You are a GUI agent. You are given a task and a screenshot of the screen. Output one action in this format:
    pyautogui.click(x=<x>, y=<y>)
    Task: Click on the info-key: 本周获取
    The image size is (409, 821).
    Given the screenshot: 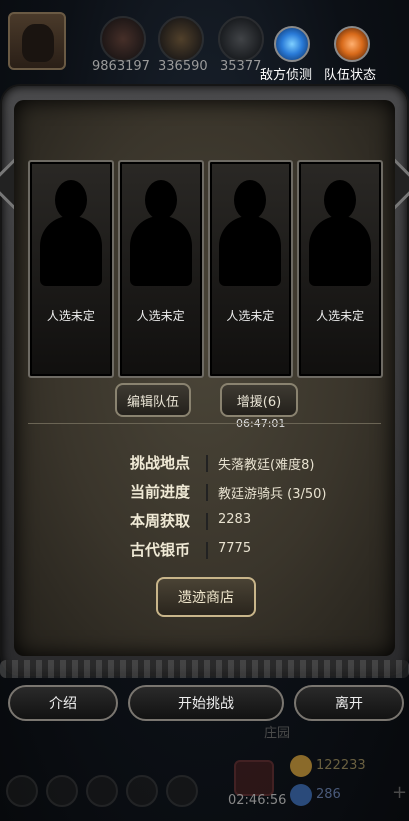 What is the action you would take?
    pyautogui.click(x=160, y=521)
    